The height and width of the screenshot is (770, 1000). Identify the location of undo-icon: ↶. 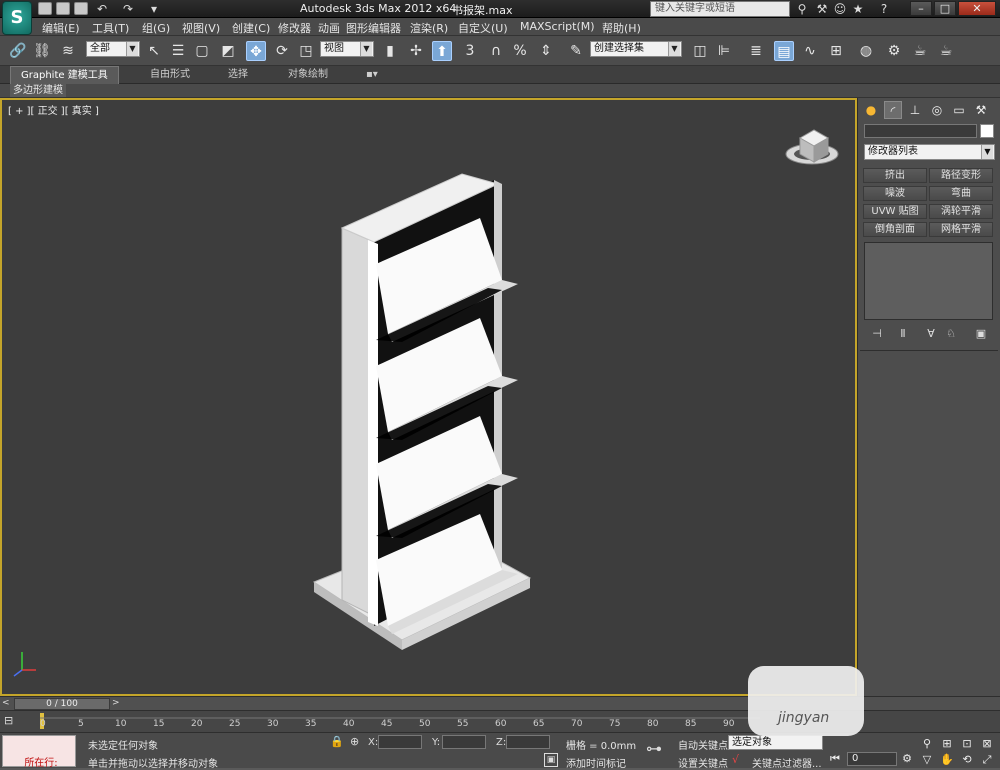
(102, 9).